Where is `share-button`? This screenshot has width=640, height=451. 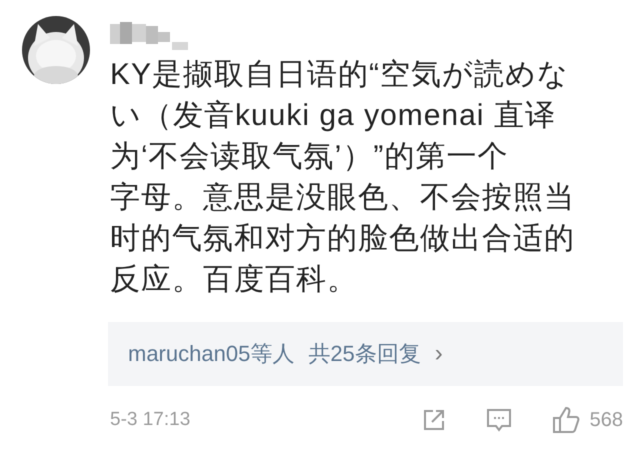
share-button is located at coordinates (434, 420).